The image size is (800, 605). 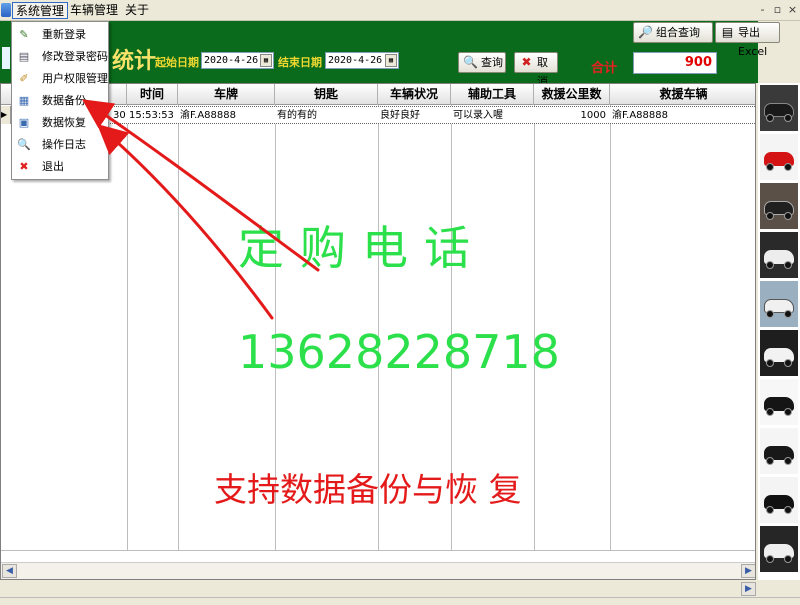 What do you see at coordinates (536, 70) in the screenshot?
I see `cancel-button: ✖ 取消` at bounding box center [536, 70].